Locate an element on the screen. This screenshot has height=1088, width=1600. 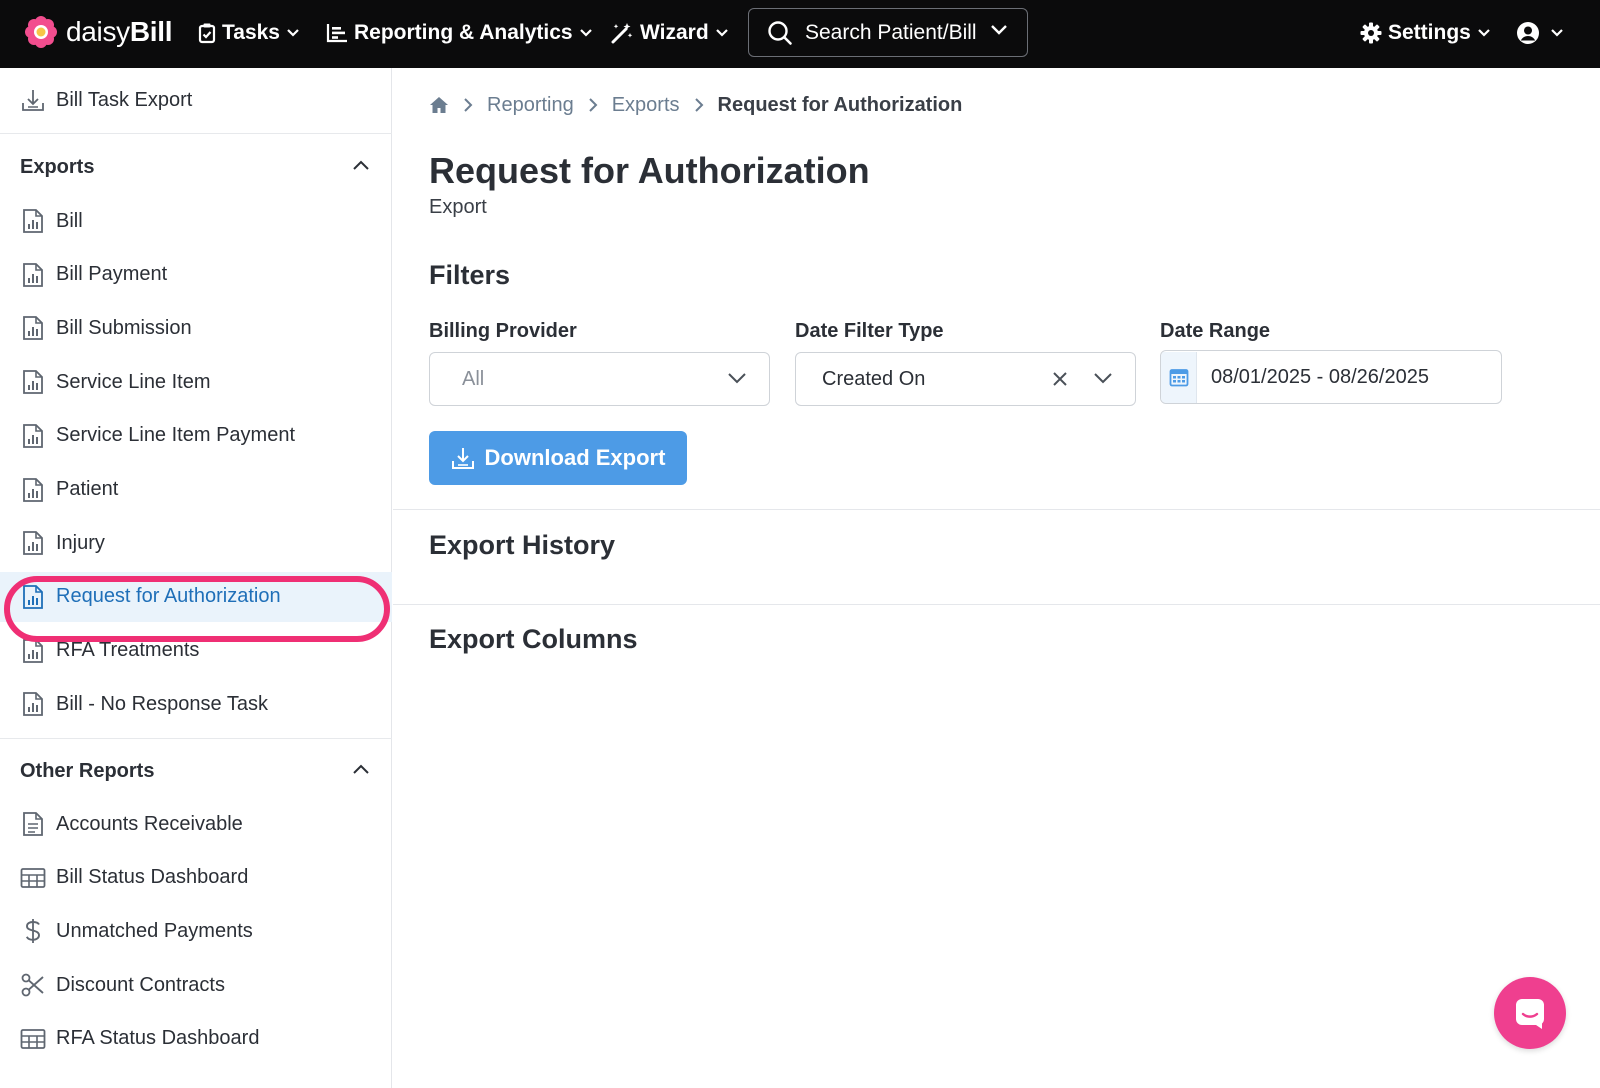
search-placeholder: Search Patient/Bill is located at coordinates (891, 32).